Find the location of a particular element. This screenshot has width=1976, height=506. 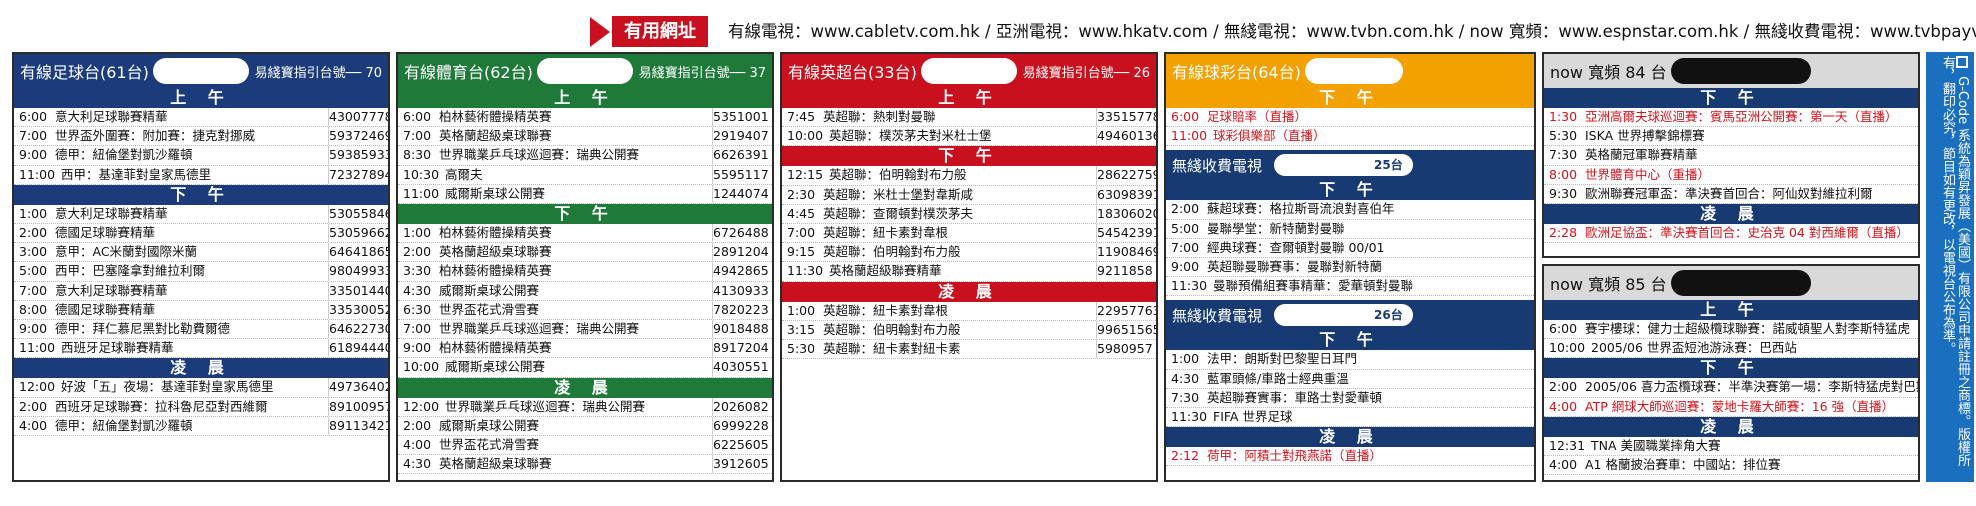

gcode-number: 63098391 is located at coordinates (1126, 194).